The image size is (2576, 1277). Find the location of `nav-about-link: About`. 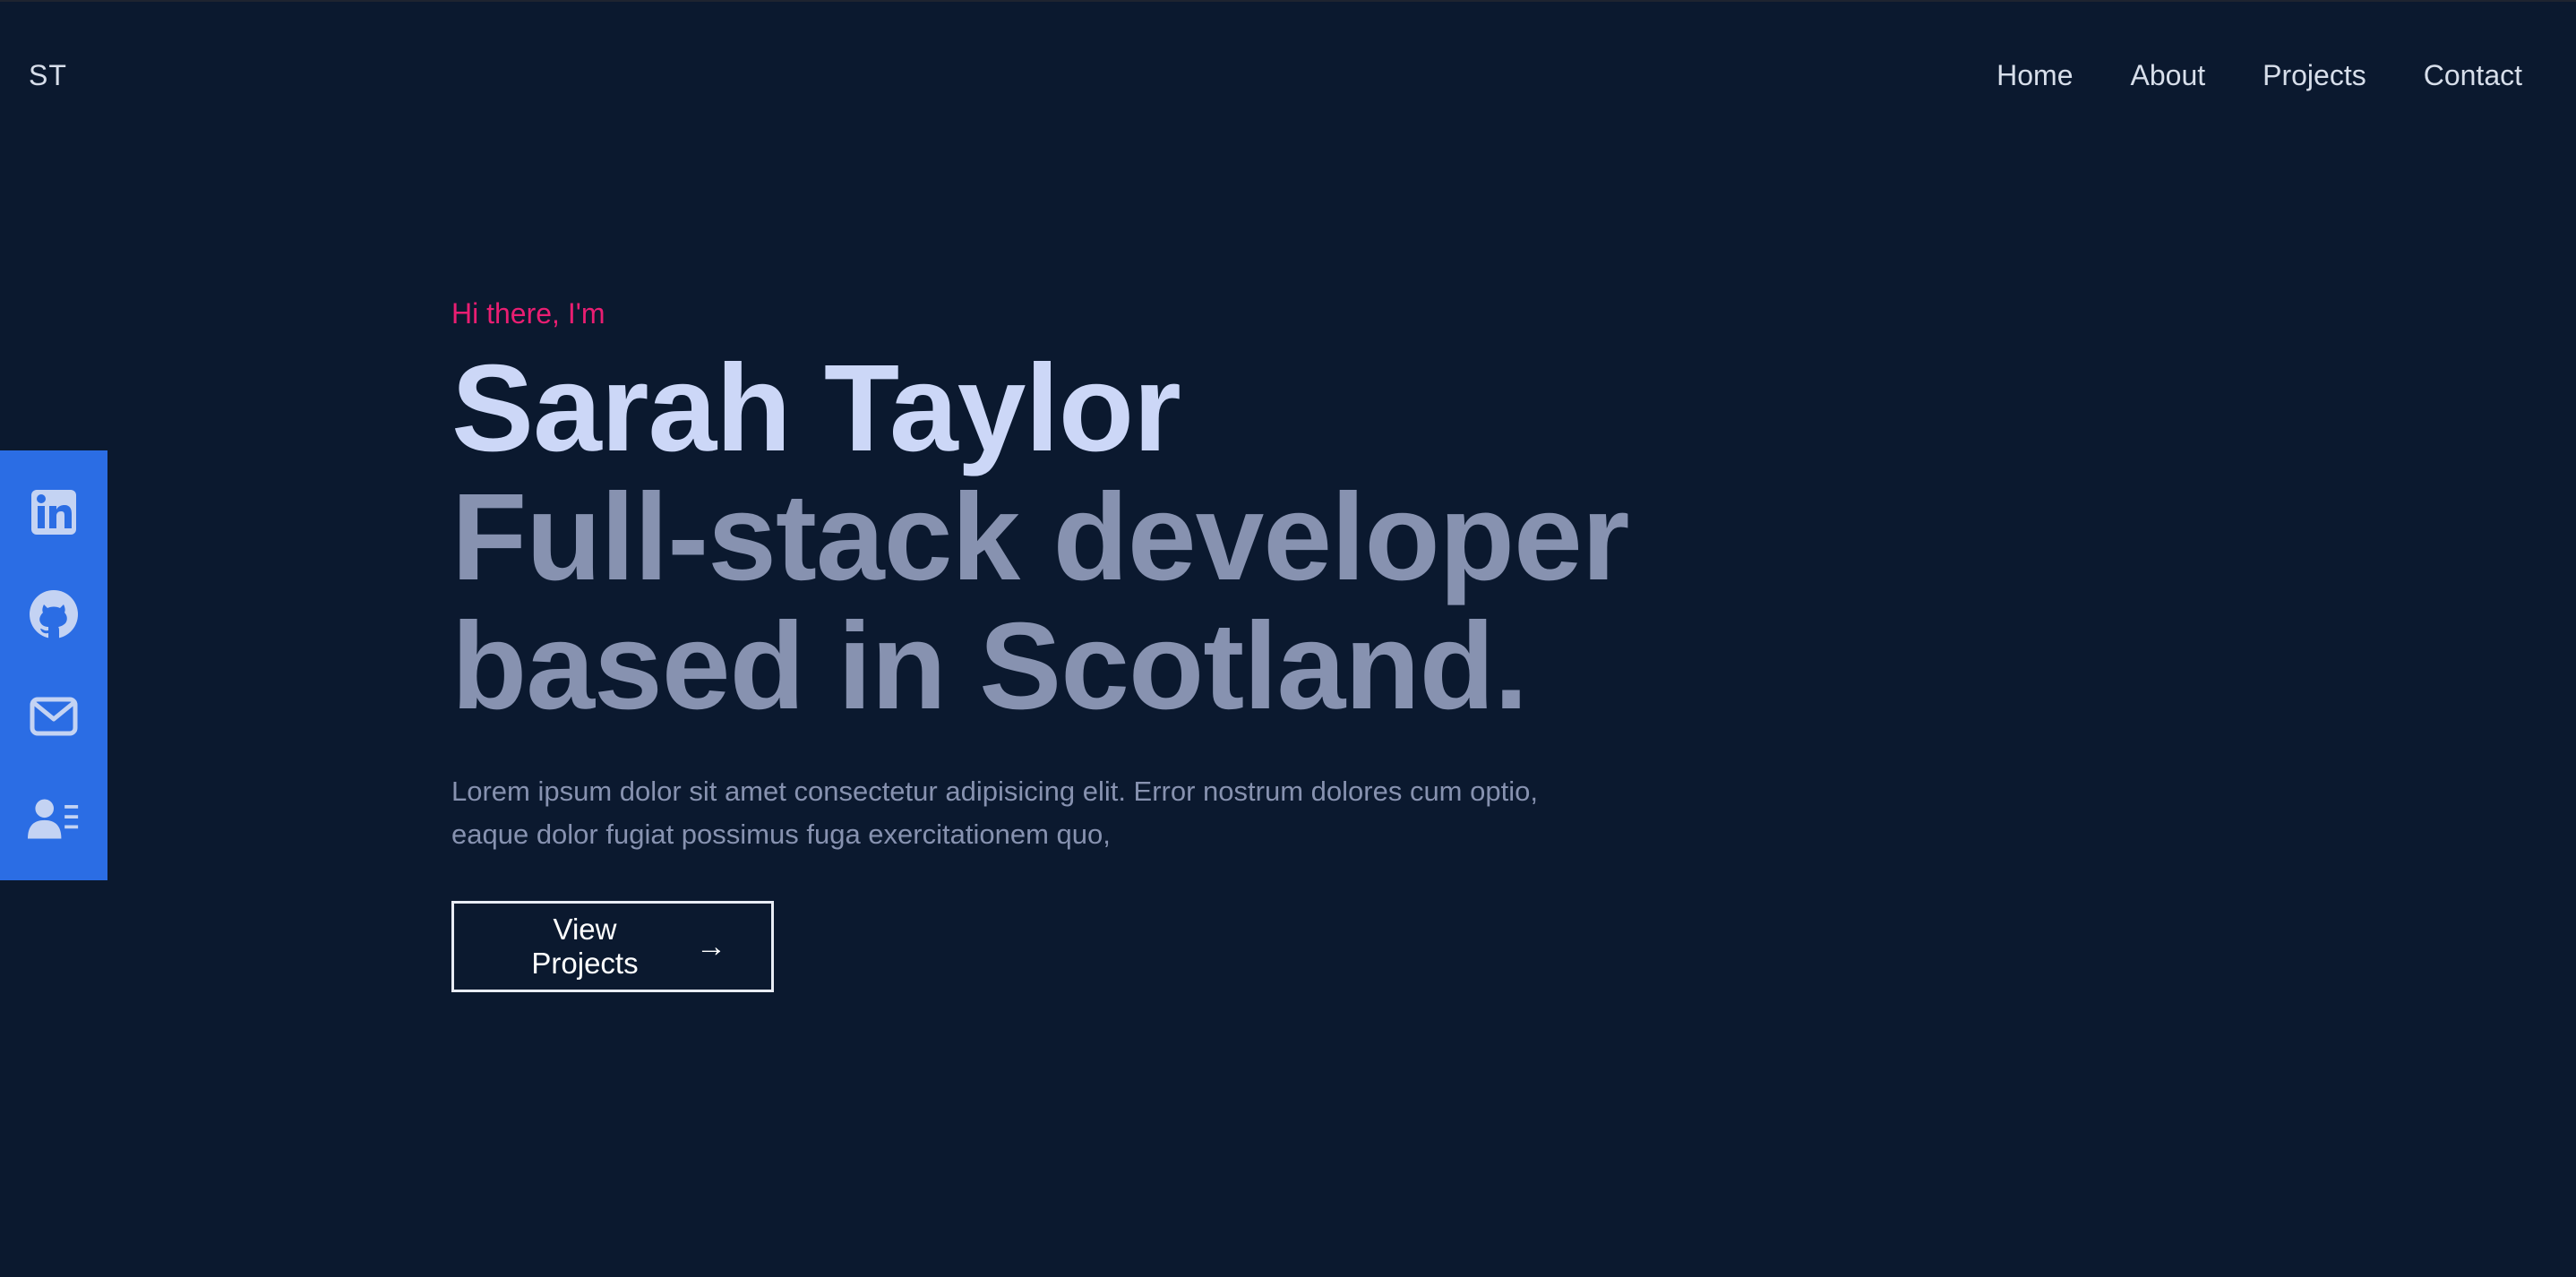

nav-about-link: About is located at coordinates (2168, 76).